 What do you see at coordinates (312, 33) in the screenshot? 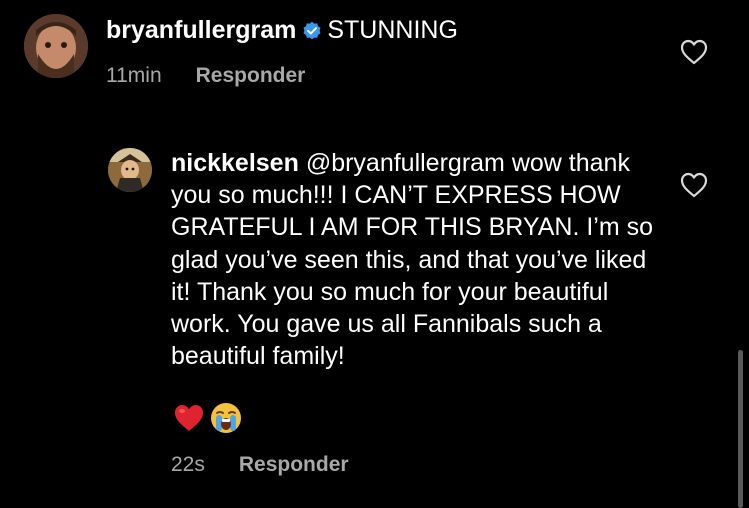
I see `verified-badge-icon` at bounding box center [312, 33].